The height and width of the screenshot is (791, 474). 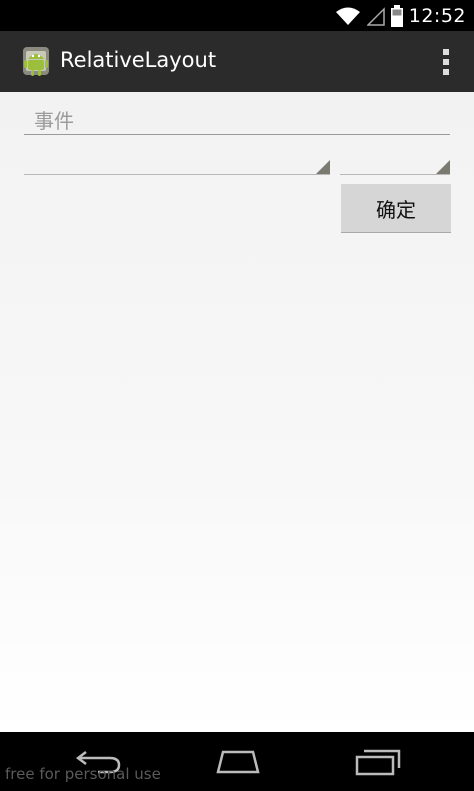 I want to click on action-bar: RelativeLayout, so click(x=237, y=62).